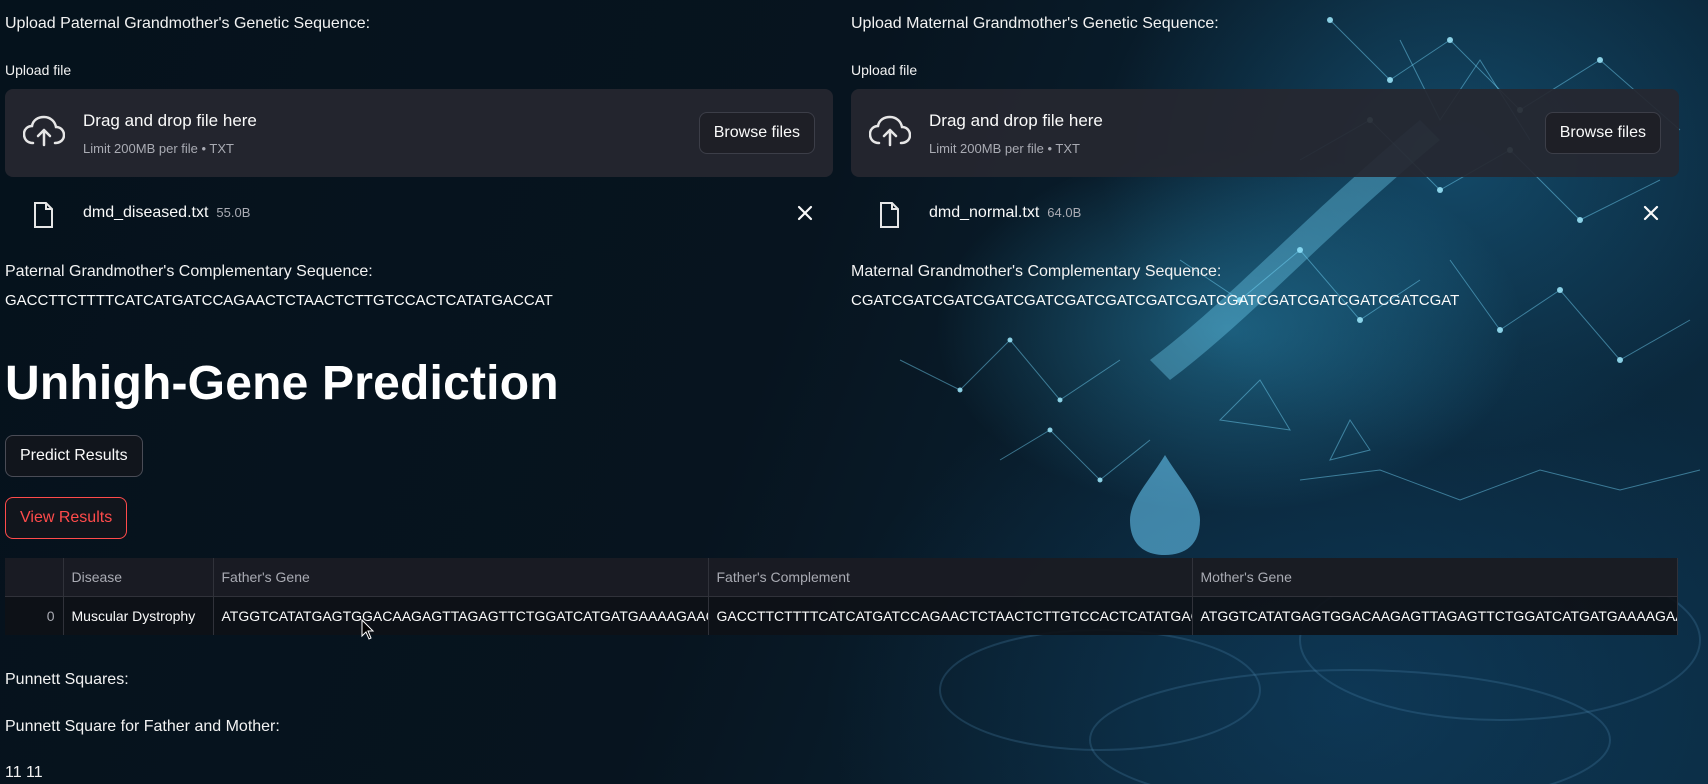  What do you see at coordinates (419, 214) in the screenshot?
I see `uploaded-file-row: dmd_diseased.txt 55.0B` at bounding box center [419, 214].